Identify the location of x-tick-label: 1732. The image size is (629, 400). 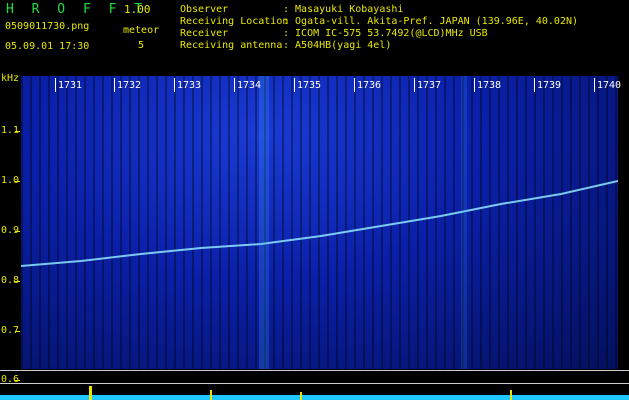
(129, 85).